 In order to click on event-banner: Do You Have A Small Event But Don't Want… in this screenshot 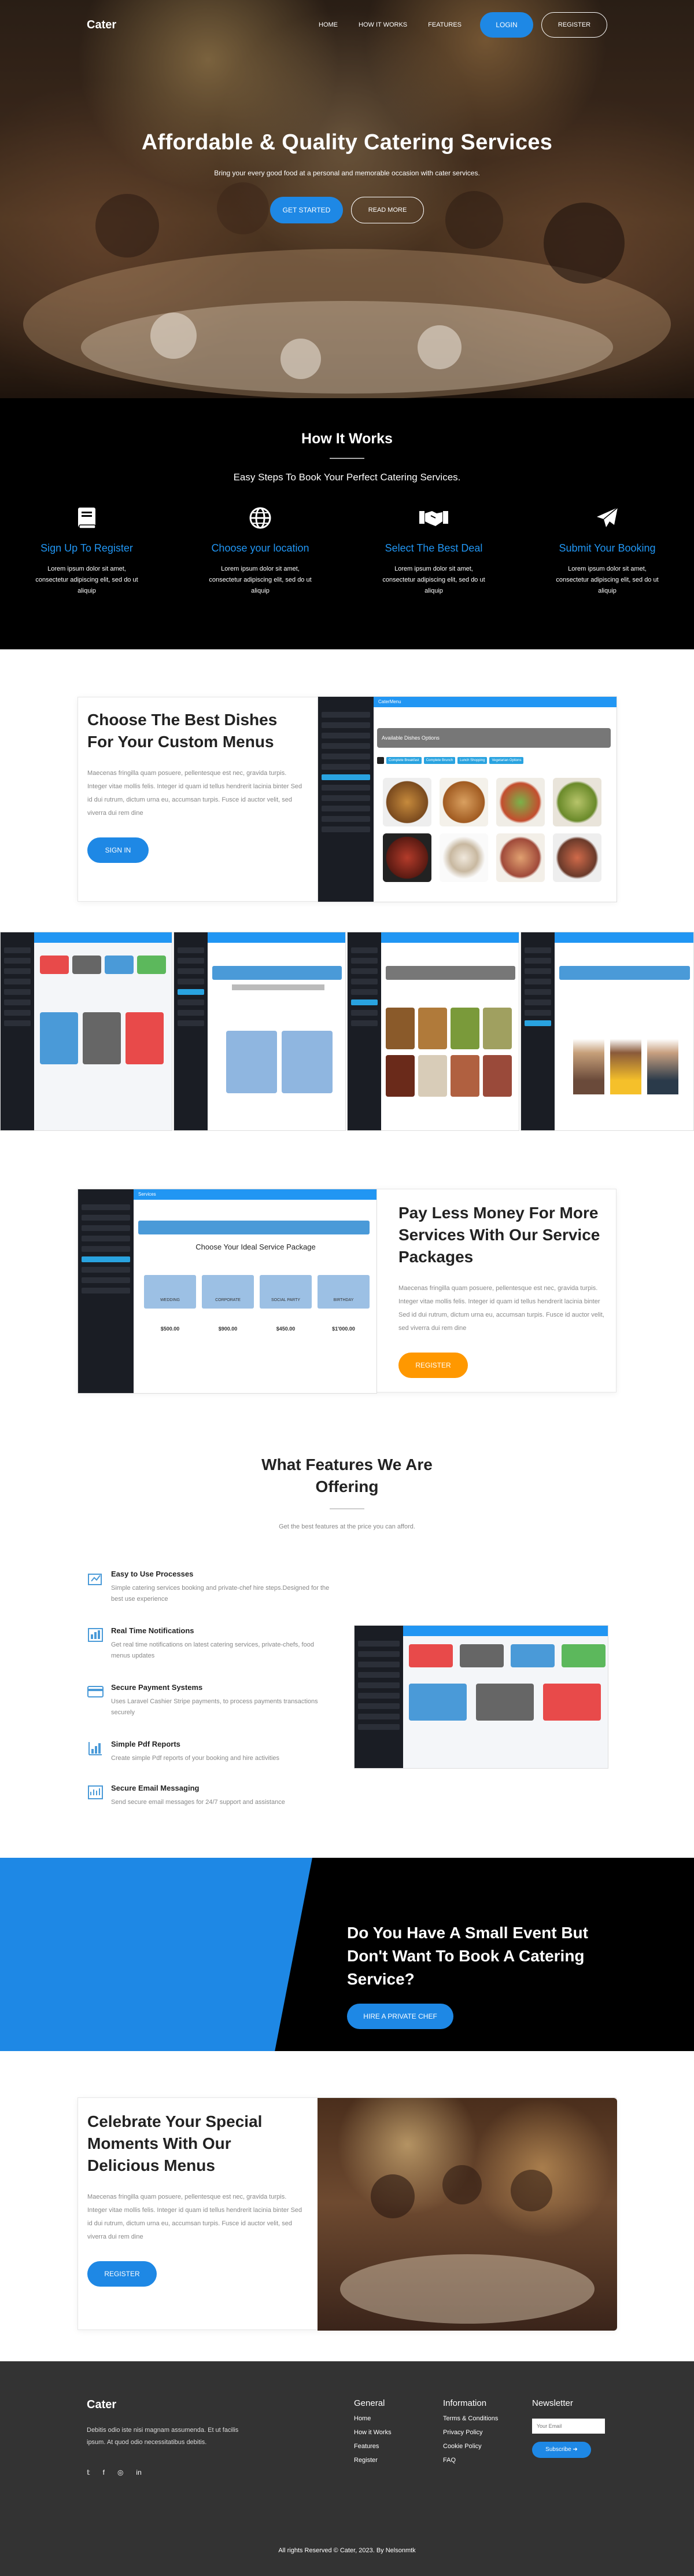, I will do `click(347, 1955)`.